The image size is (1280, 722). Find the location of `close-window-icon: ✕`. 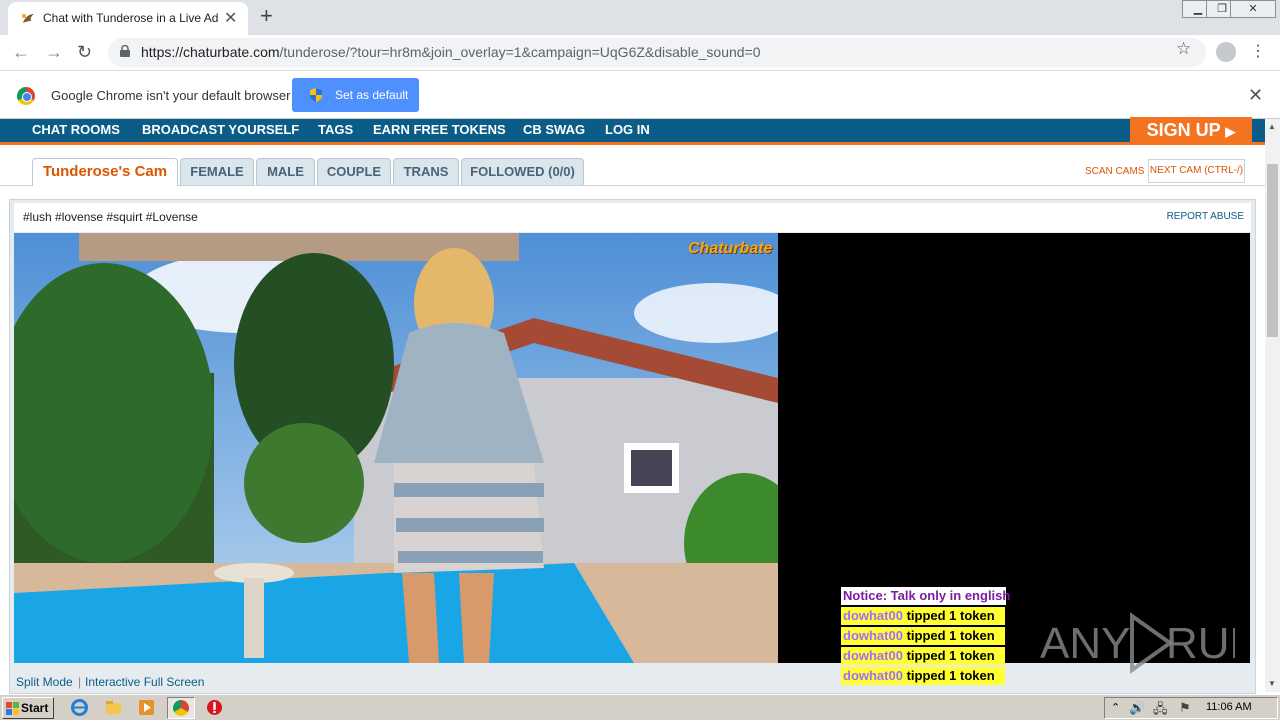

close-window-icon: ✕ is located at coordinates (1253, 9).